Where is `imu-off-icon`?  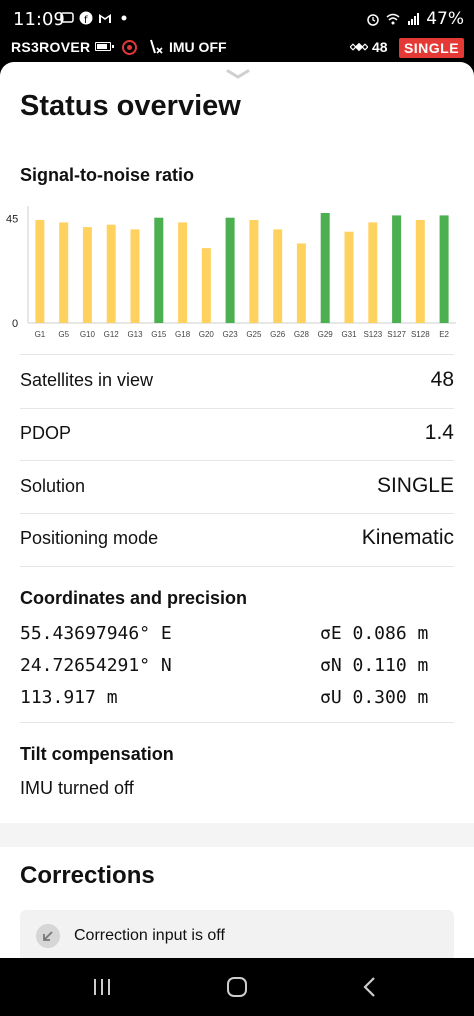
imu-off-icon is located at coordinates (156, 46).